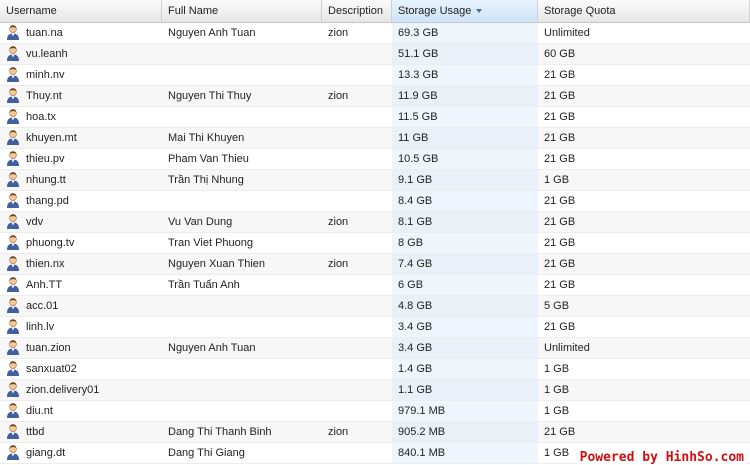 The height and width of the screenshot is (465, 750). Describe the element at coordinates (375, 432) in the screenshot. I see `table-row: ttbd Dang Thi Thanh Binh zion 905.2 MB 21 GB` at that location.